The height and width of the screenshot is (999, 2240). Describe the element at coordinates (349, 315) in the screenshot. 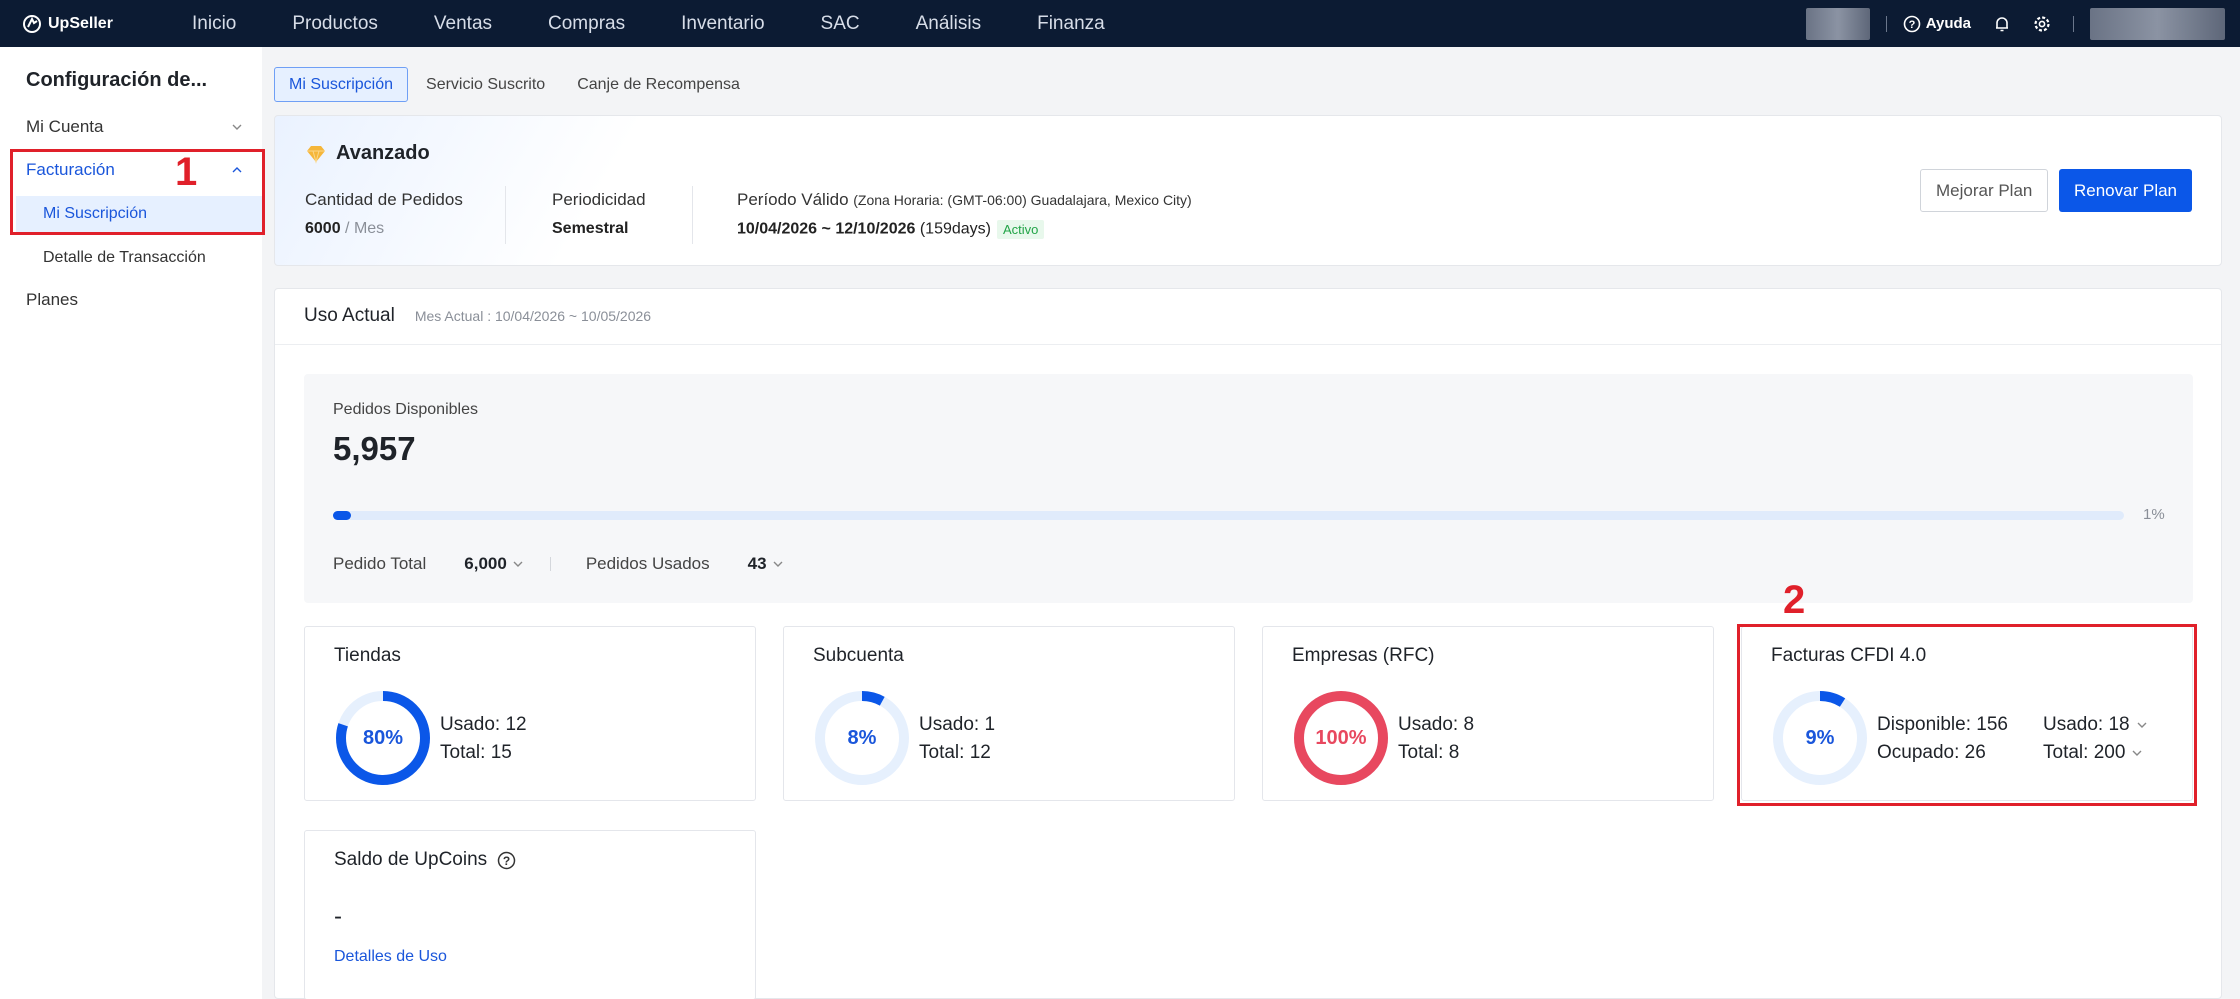

I see `usage-title: Uso Actual` at that location.